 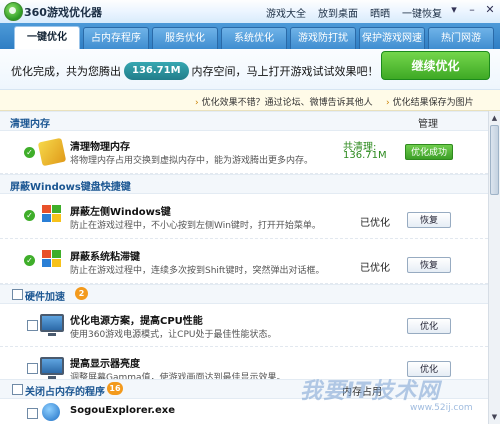 I want to click on scroll-up-icon: ▲, so click(x=494, y=118).